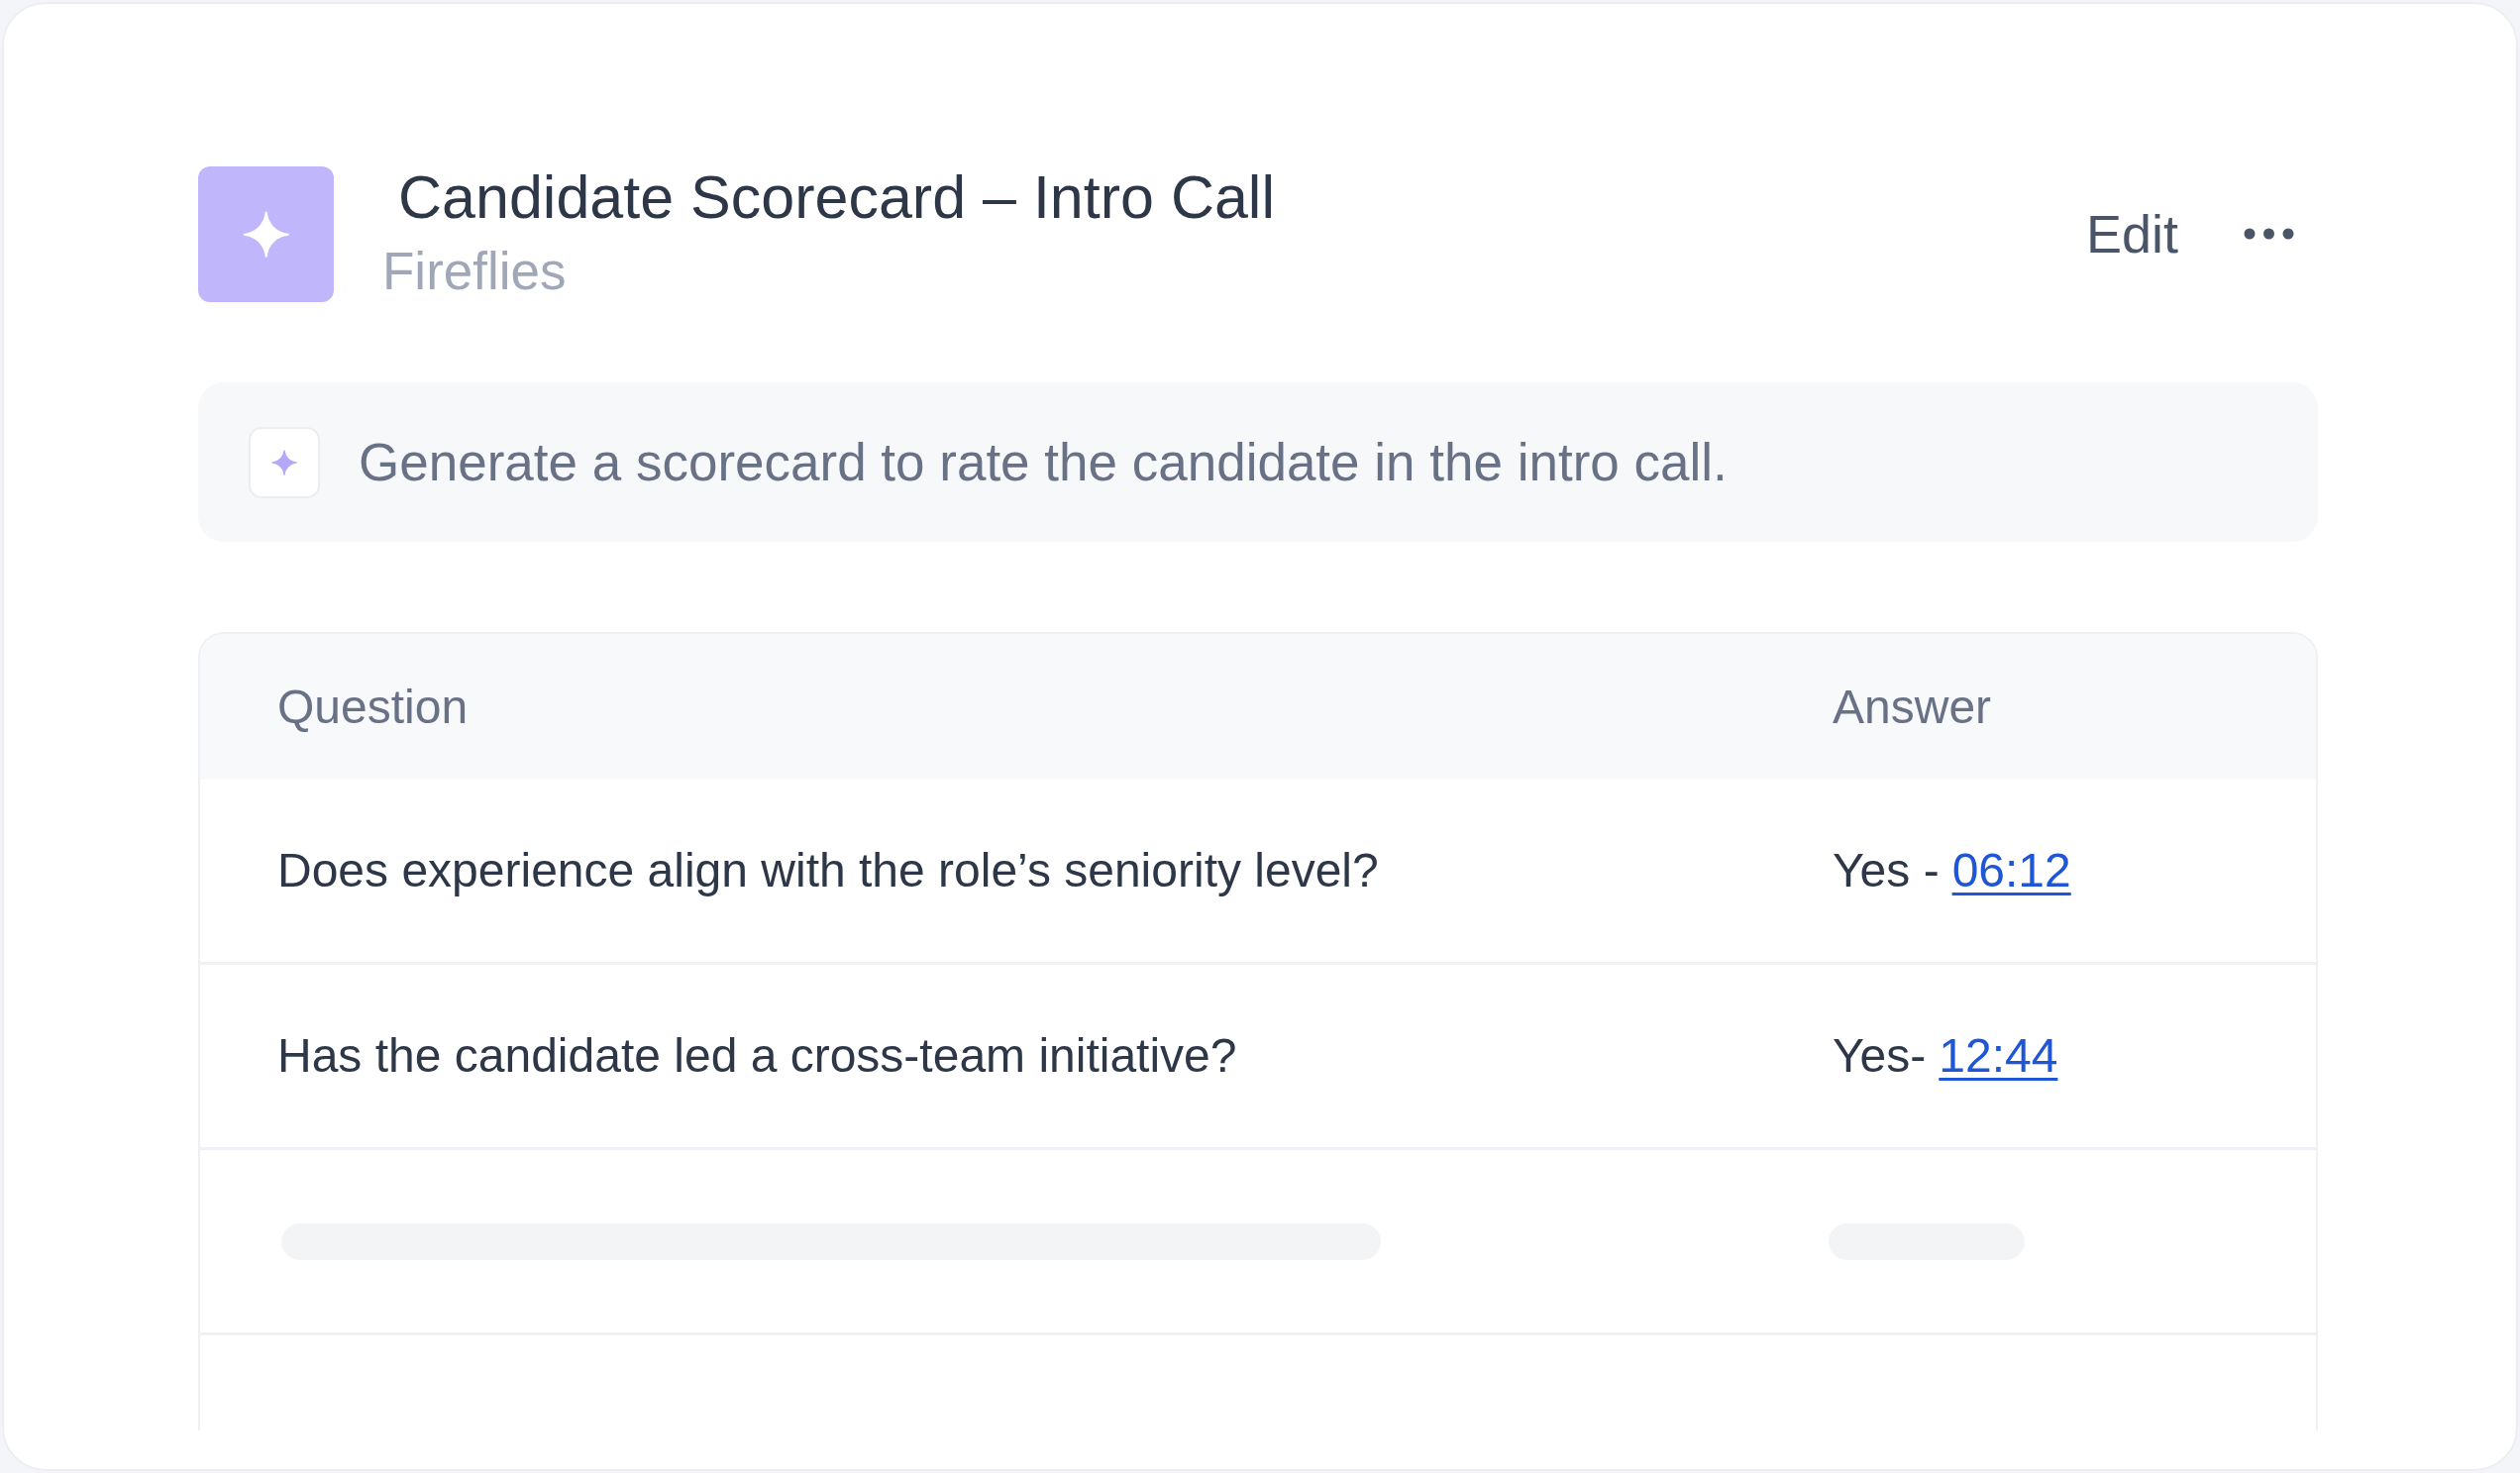 The image size is (2520, 1473). I want to click on more-options-icon, so click(2269, 234).